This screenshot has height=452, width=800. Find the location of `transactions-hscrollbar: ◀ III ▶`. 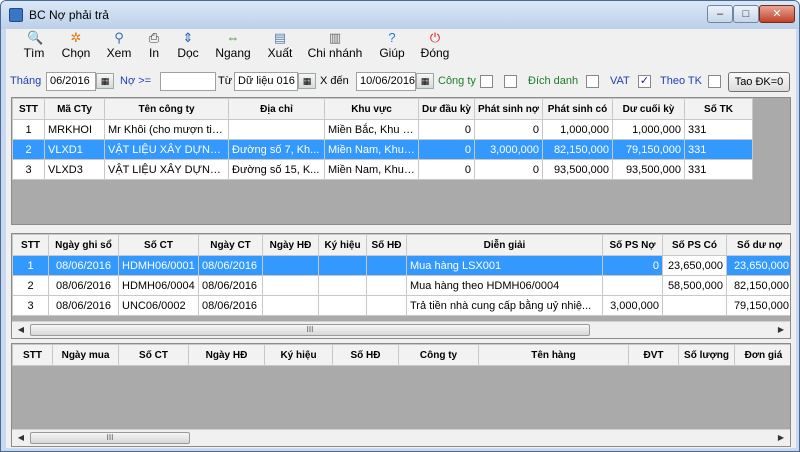

transactions-hscrollbar: ◀ III ▶ is located at coordinates (401, 329).